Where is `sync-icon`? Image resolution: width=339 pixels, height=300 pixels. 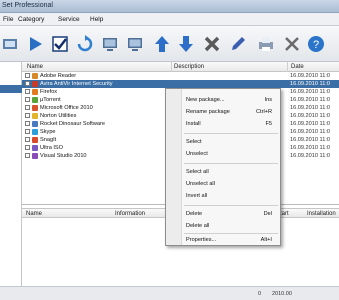
sync-icon is located at coordinates (85, 44).